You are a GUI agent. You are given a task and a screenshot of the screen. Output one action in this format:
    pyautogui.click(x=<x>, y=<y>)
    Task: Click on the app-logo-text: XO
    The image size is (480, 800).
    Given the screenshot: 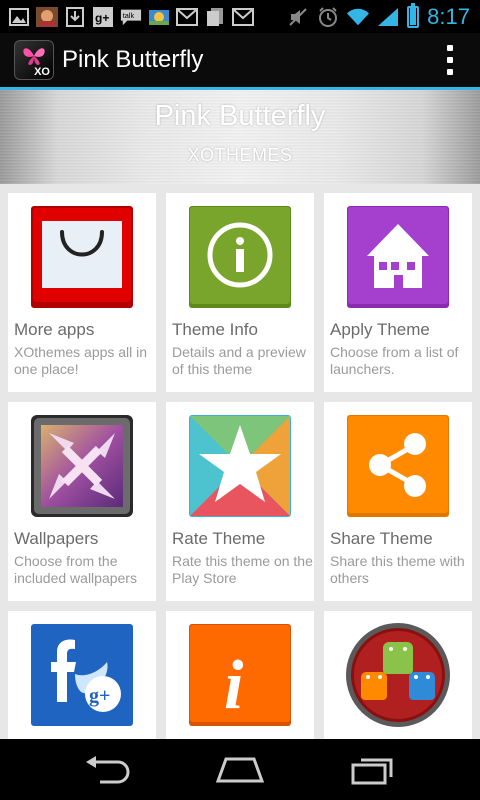 What is the action you would take?
    pyautogui.click(x=42, y=72)
    